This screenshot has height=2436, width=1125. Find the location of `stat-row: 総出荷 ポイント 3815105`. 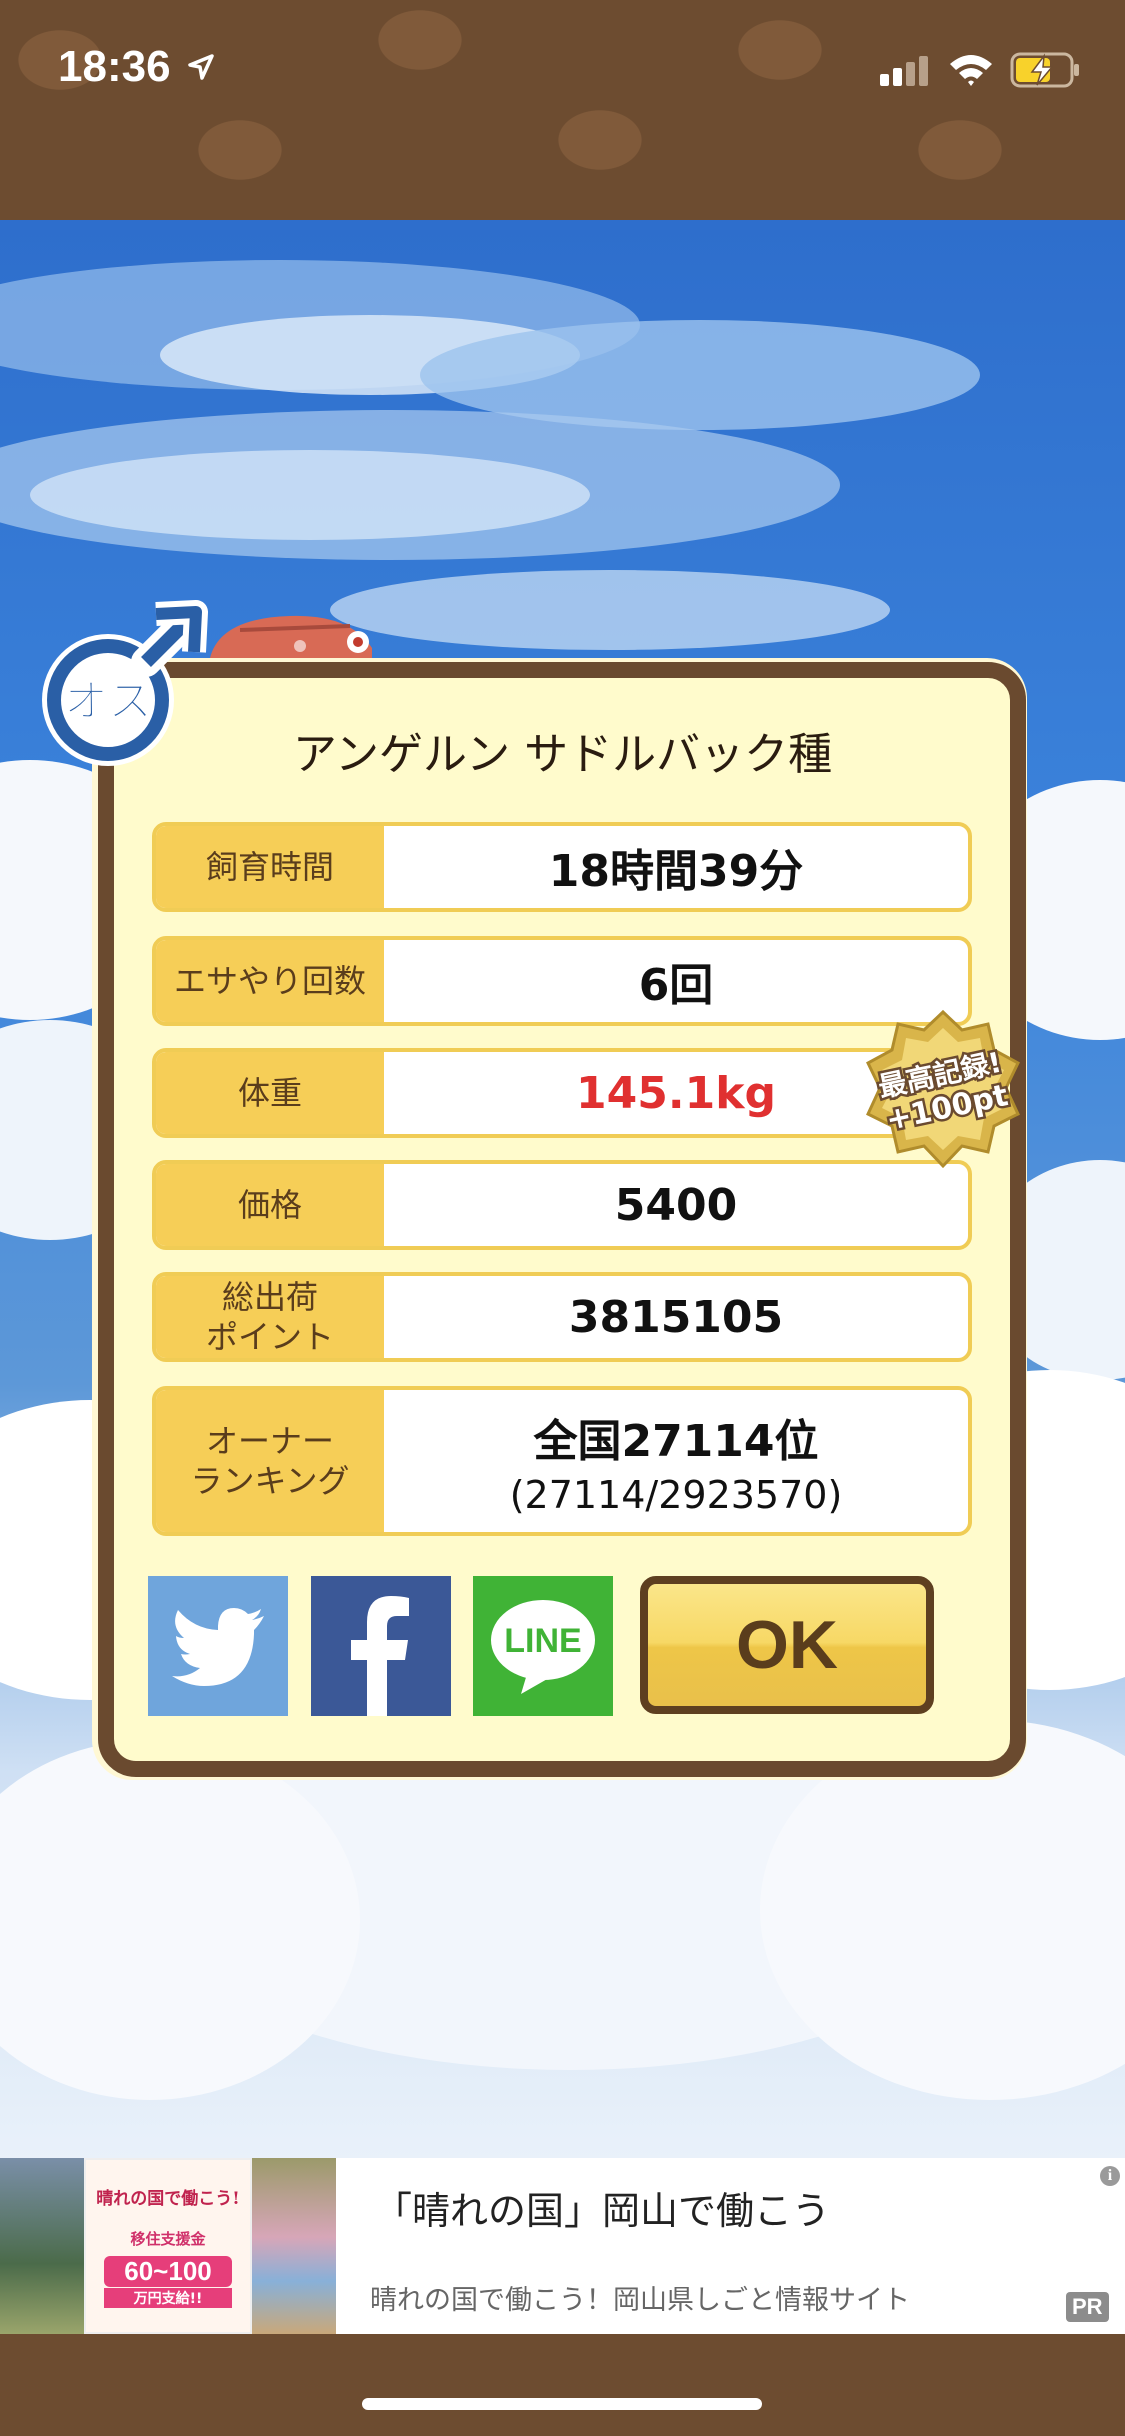

stat-row: 総出荷 ポイント 3815105 is located at coordinates (562, 1317).